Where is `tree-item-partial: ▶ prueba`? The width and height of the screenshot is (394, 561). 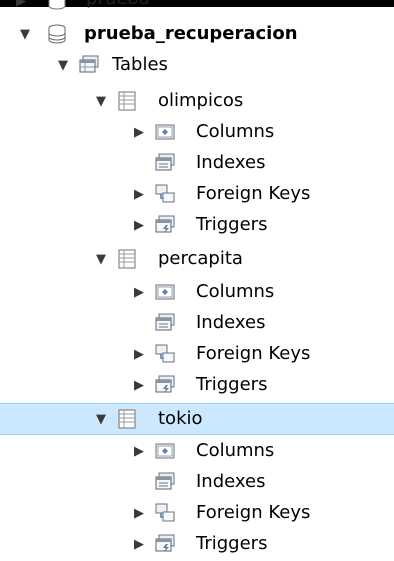
tree-item-partial: ▶ prueba is located at coordinates (197, 7).